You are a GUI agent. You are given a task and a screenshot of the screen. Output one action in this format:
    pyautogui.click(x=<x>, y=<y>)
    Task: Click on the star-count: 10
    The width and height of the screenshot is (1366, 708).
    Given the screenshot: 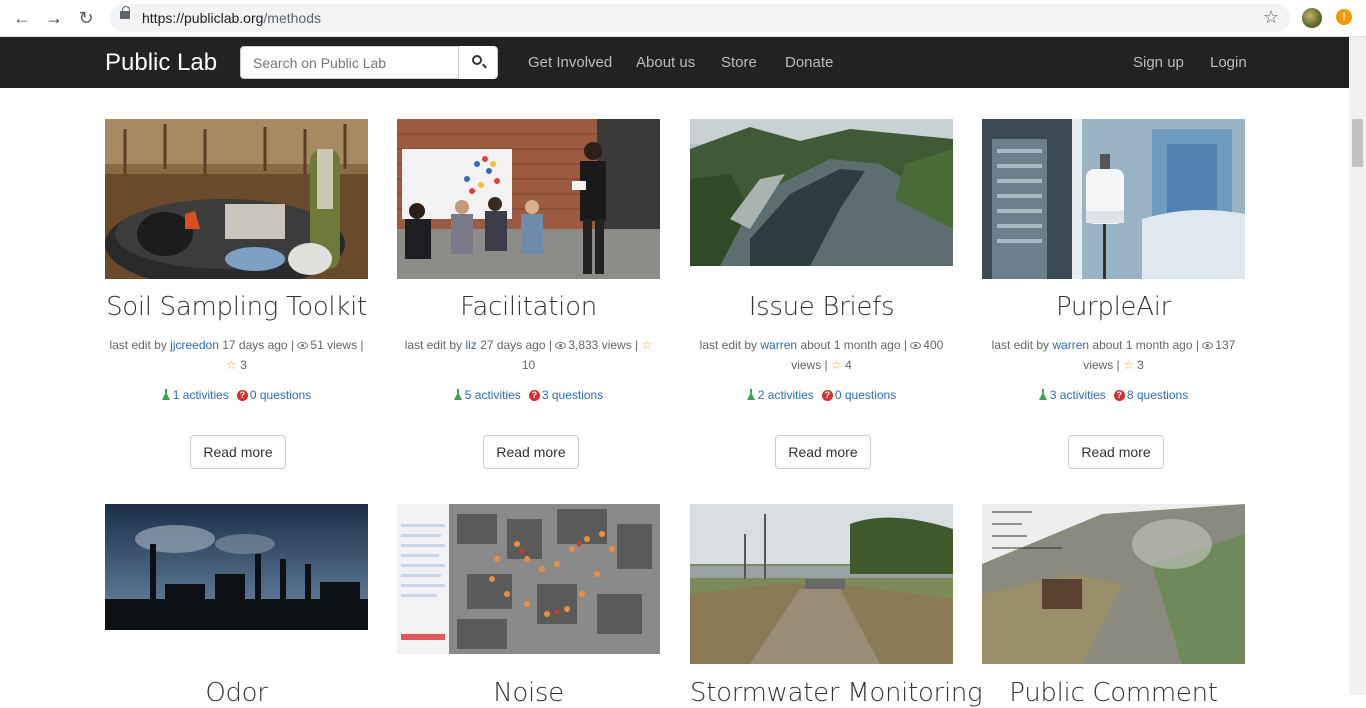 What is the action you would take?
    pyautogui.click(x=528, y=365)
    